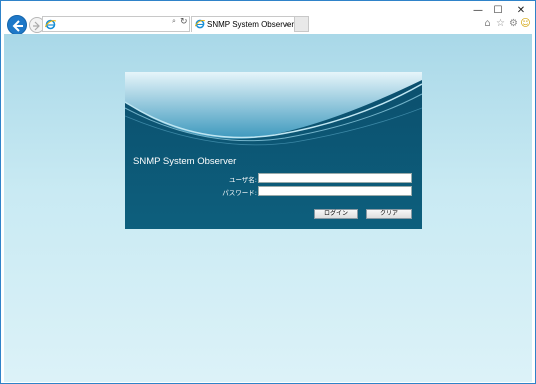 This screenshot has width=536, height=384. Describe the element at coordinates (513, 23) in the screenshot. I see `gear-icon: ⚙` at that location.